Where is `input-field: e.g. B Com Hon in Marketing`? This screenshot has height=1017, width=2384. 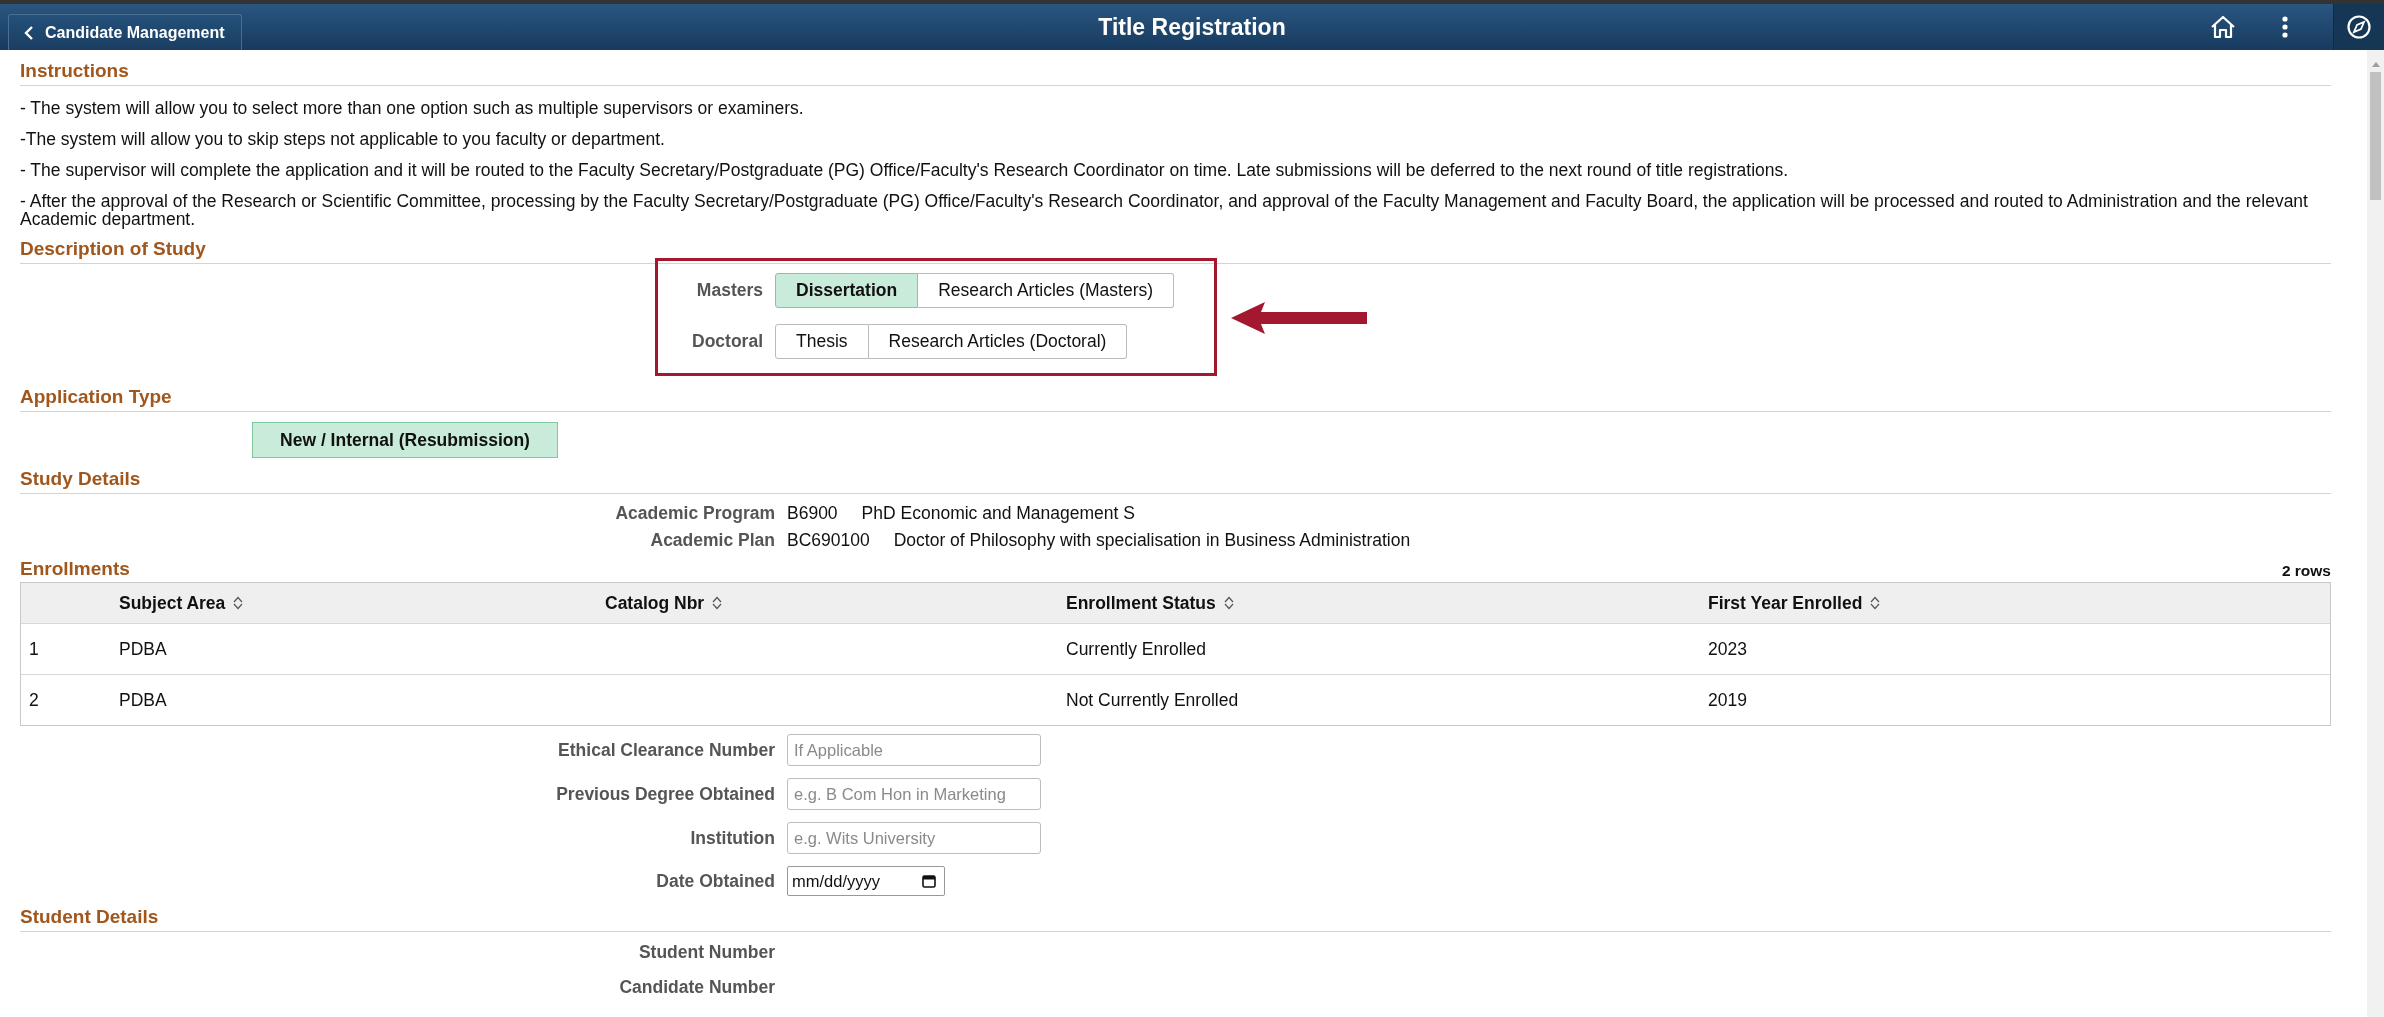
input-field: e.g. B Com Hon in Marketing is located at coordinates (914, 794).